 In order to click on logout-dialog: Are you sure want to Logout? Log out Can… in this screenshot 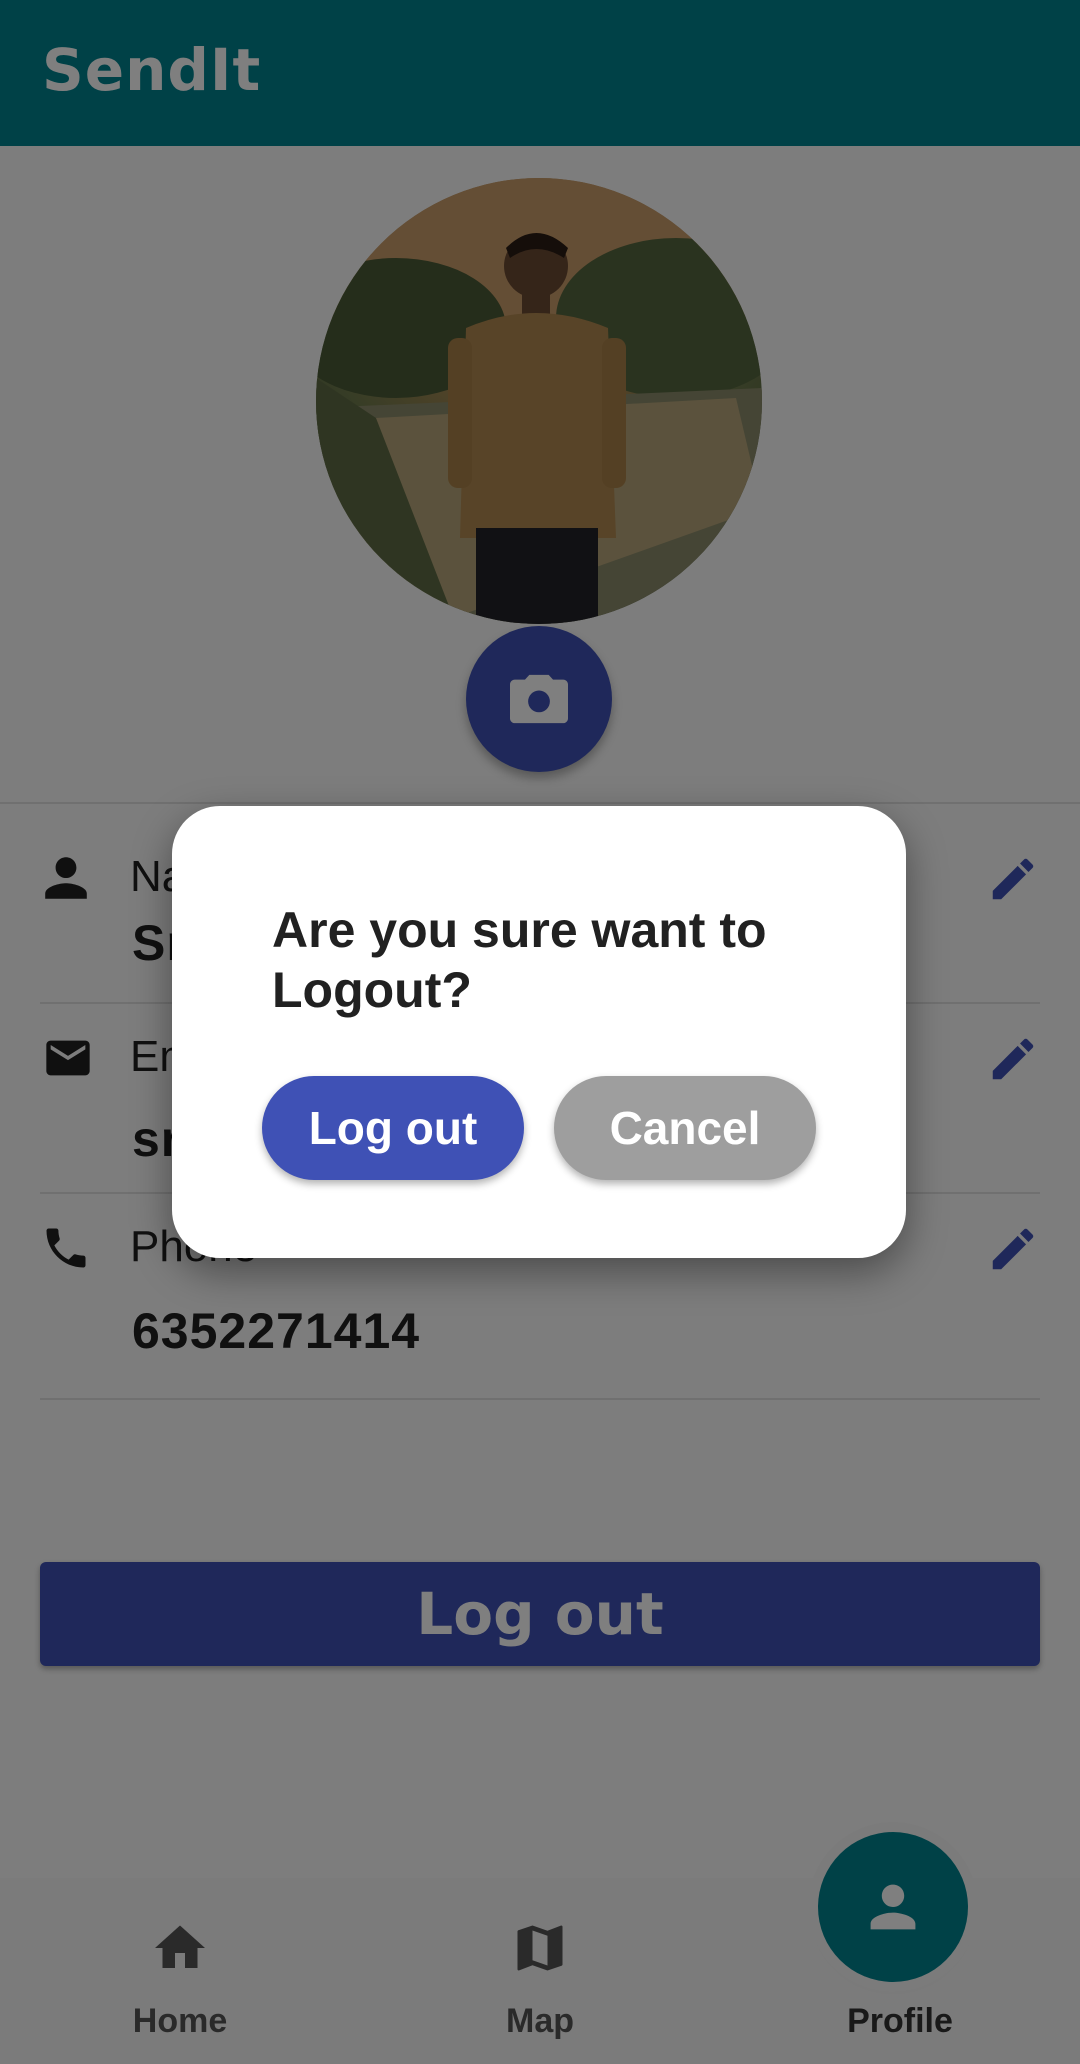, I will do `click(539, 1032)`.